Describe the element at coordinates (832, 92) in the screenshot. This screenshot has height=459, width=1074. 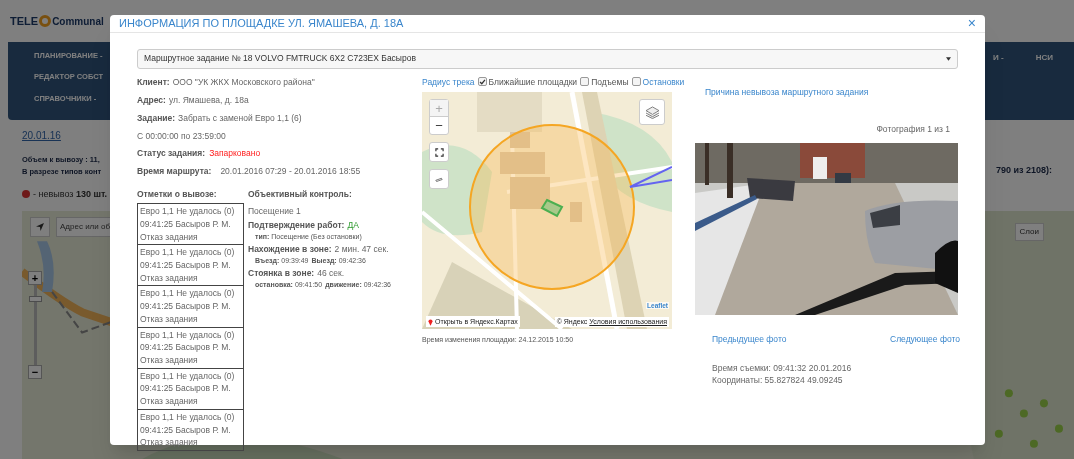
I see `reason-link: Причина невывоза маршрутного задания` at that location.